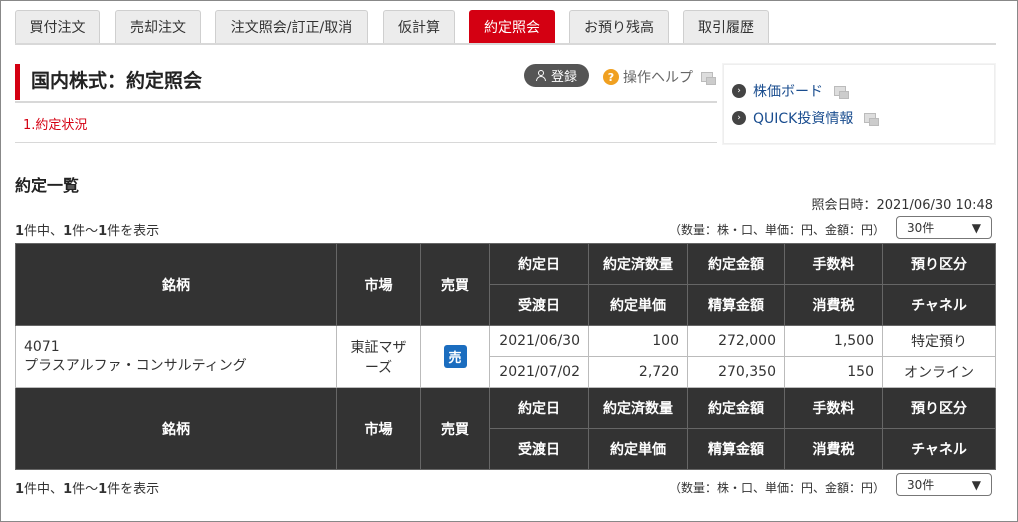 The height and width of the screenshot is (522, 1018). I want to click on exec-price: 2,720, so click(638, 372).